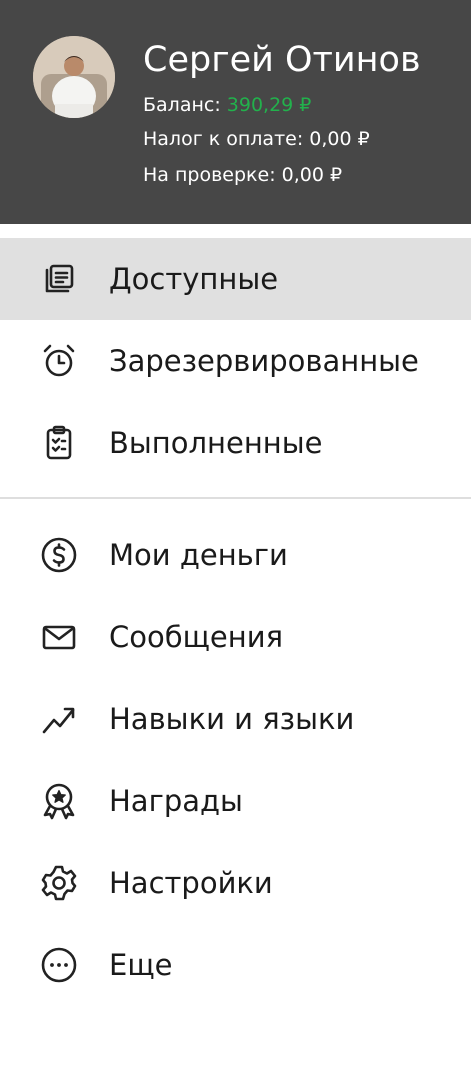 This screenshot has height=1080, width=471. What do you see at coordinates (59, 965) in the screenshot?
I see `more-dots-icon` at bounding box center [59, 965].